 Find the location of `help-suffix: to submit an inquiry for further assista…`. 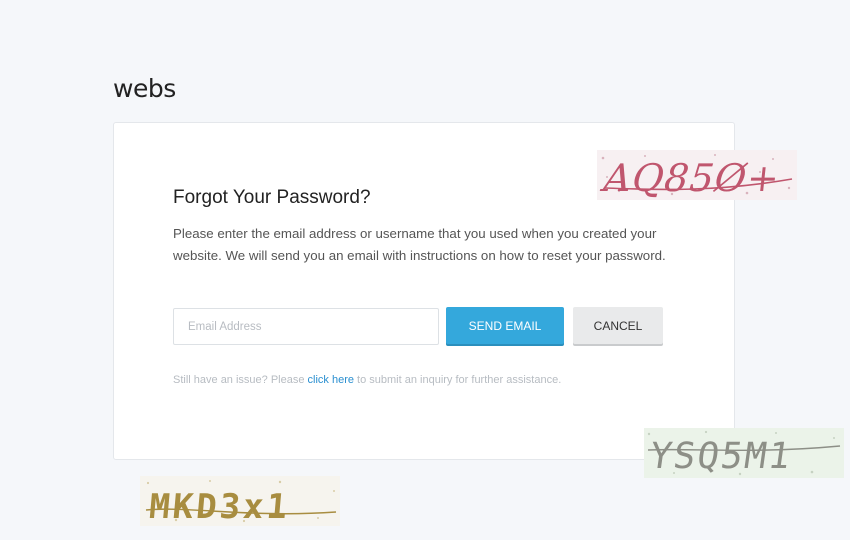

help-suffix: to submit an inquiry for further assista… is located at coordinates (458, 380).